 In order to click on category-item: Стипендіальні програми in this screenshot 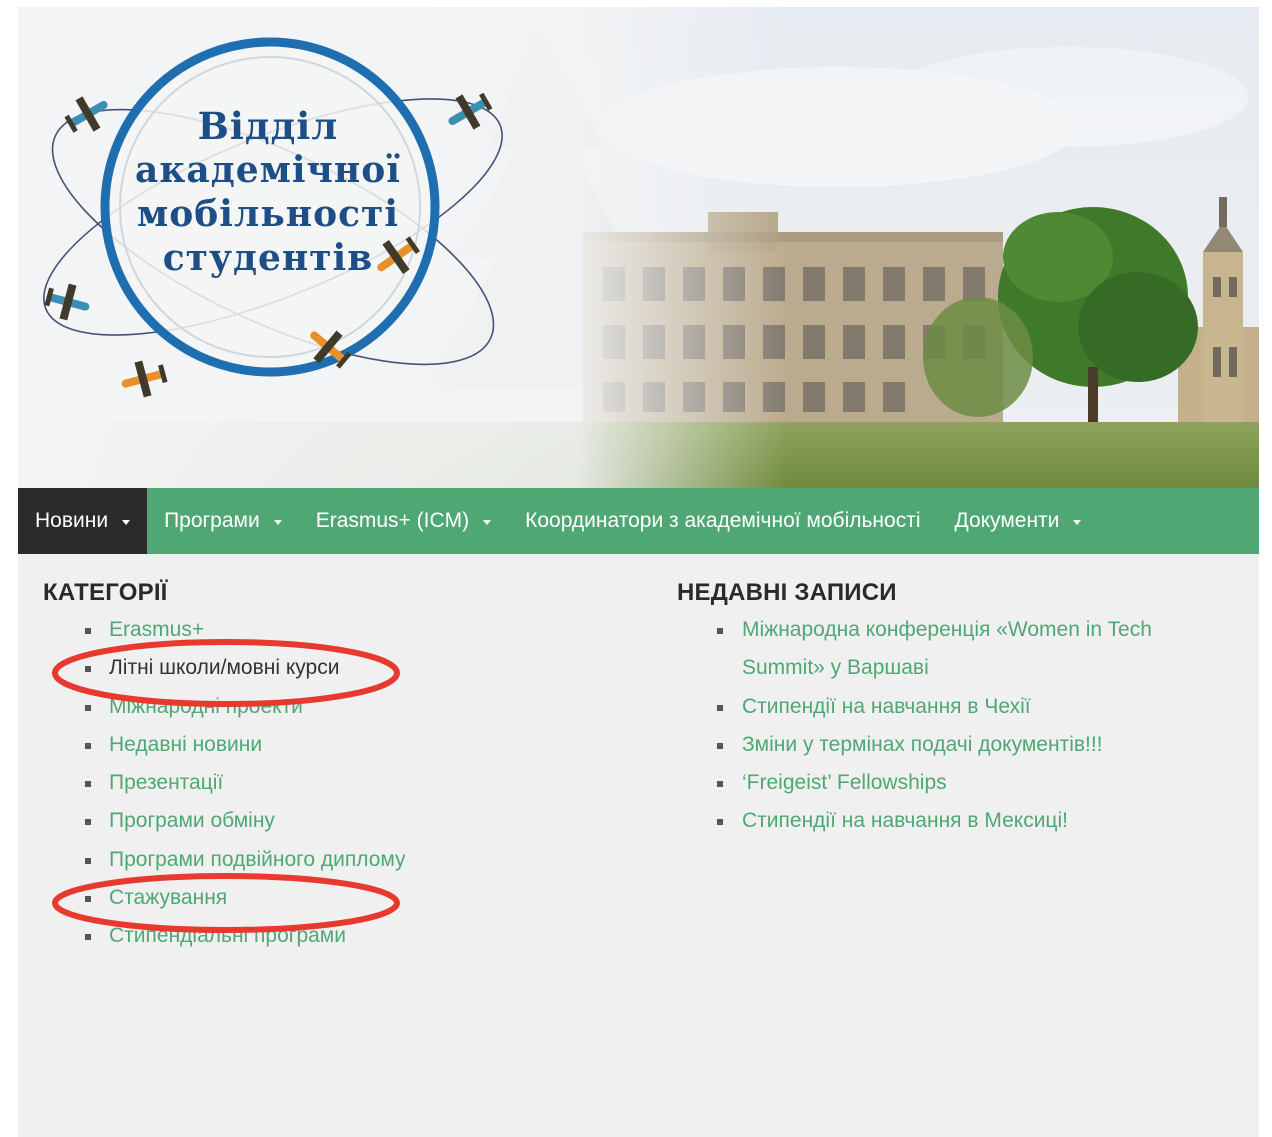, I will do `click(323, 936)`.